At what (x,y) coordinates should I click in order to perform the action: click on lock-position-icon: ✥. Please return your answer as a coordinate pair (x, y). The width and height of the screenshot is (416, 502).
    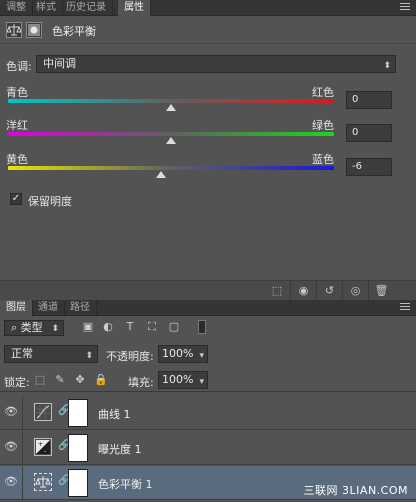
    Looking at the image, I should click on (80, 380).